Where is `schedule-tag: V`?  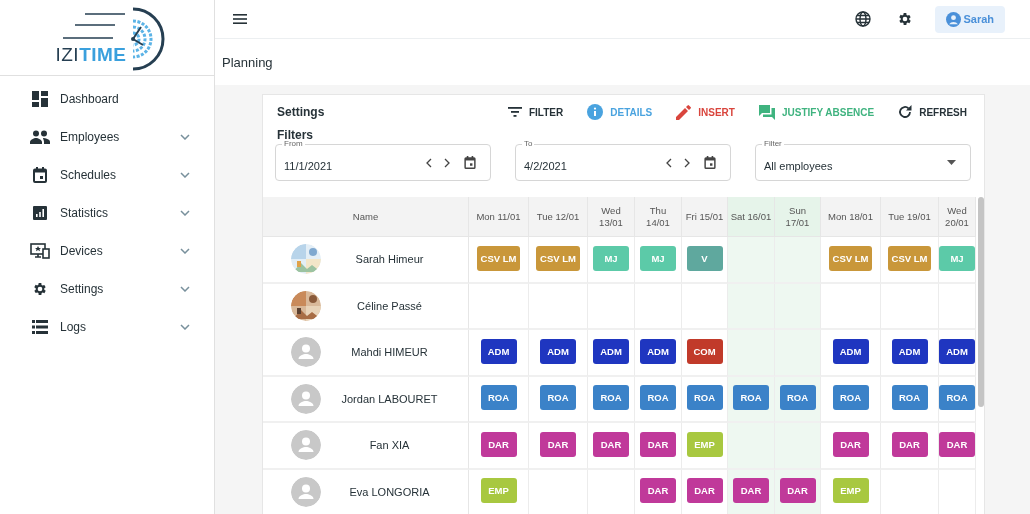 schedule-tag: V is located at coordinates (704, 258).